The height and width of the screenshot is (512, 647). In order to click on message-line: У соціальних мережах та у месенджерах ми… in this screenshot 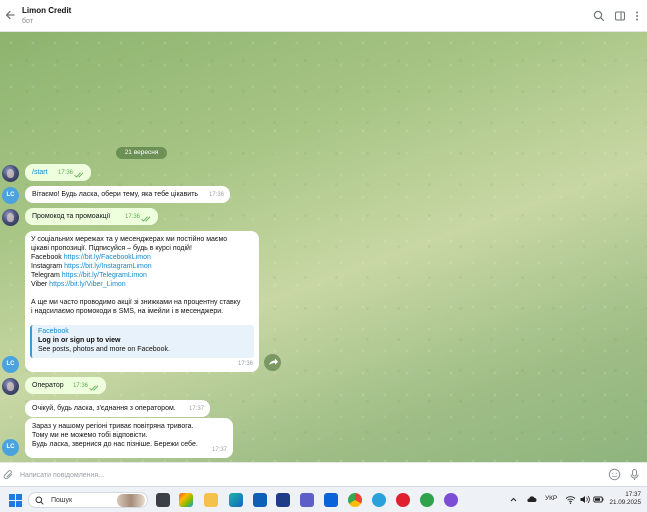, I will do `click(129, 239)`.